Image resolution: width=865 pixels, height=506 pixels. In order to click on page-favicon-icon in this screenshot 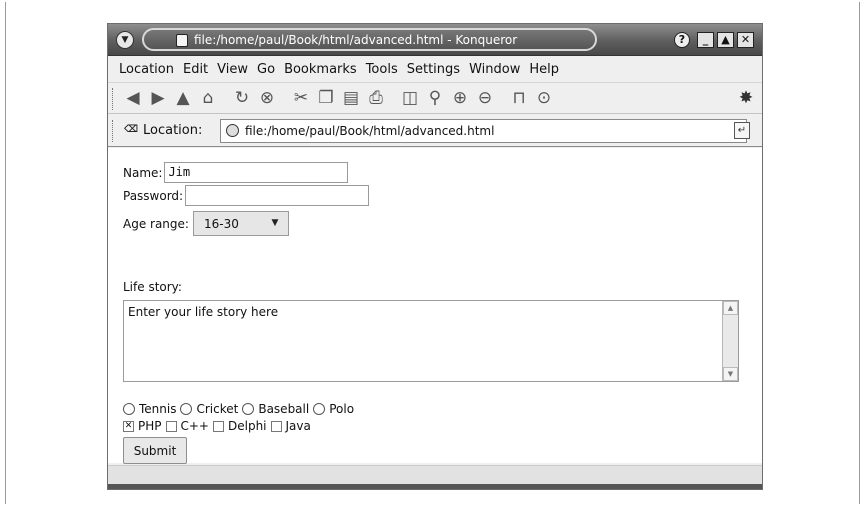, I will do `click(232, 130)`.